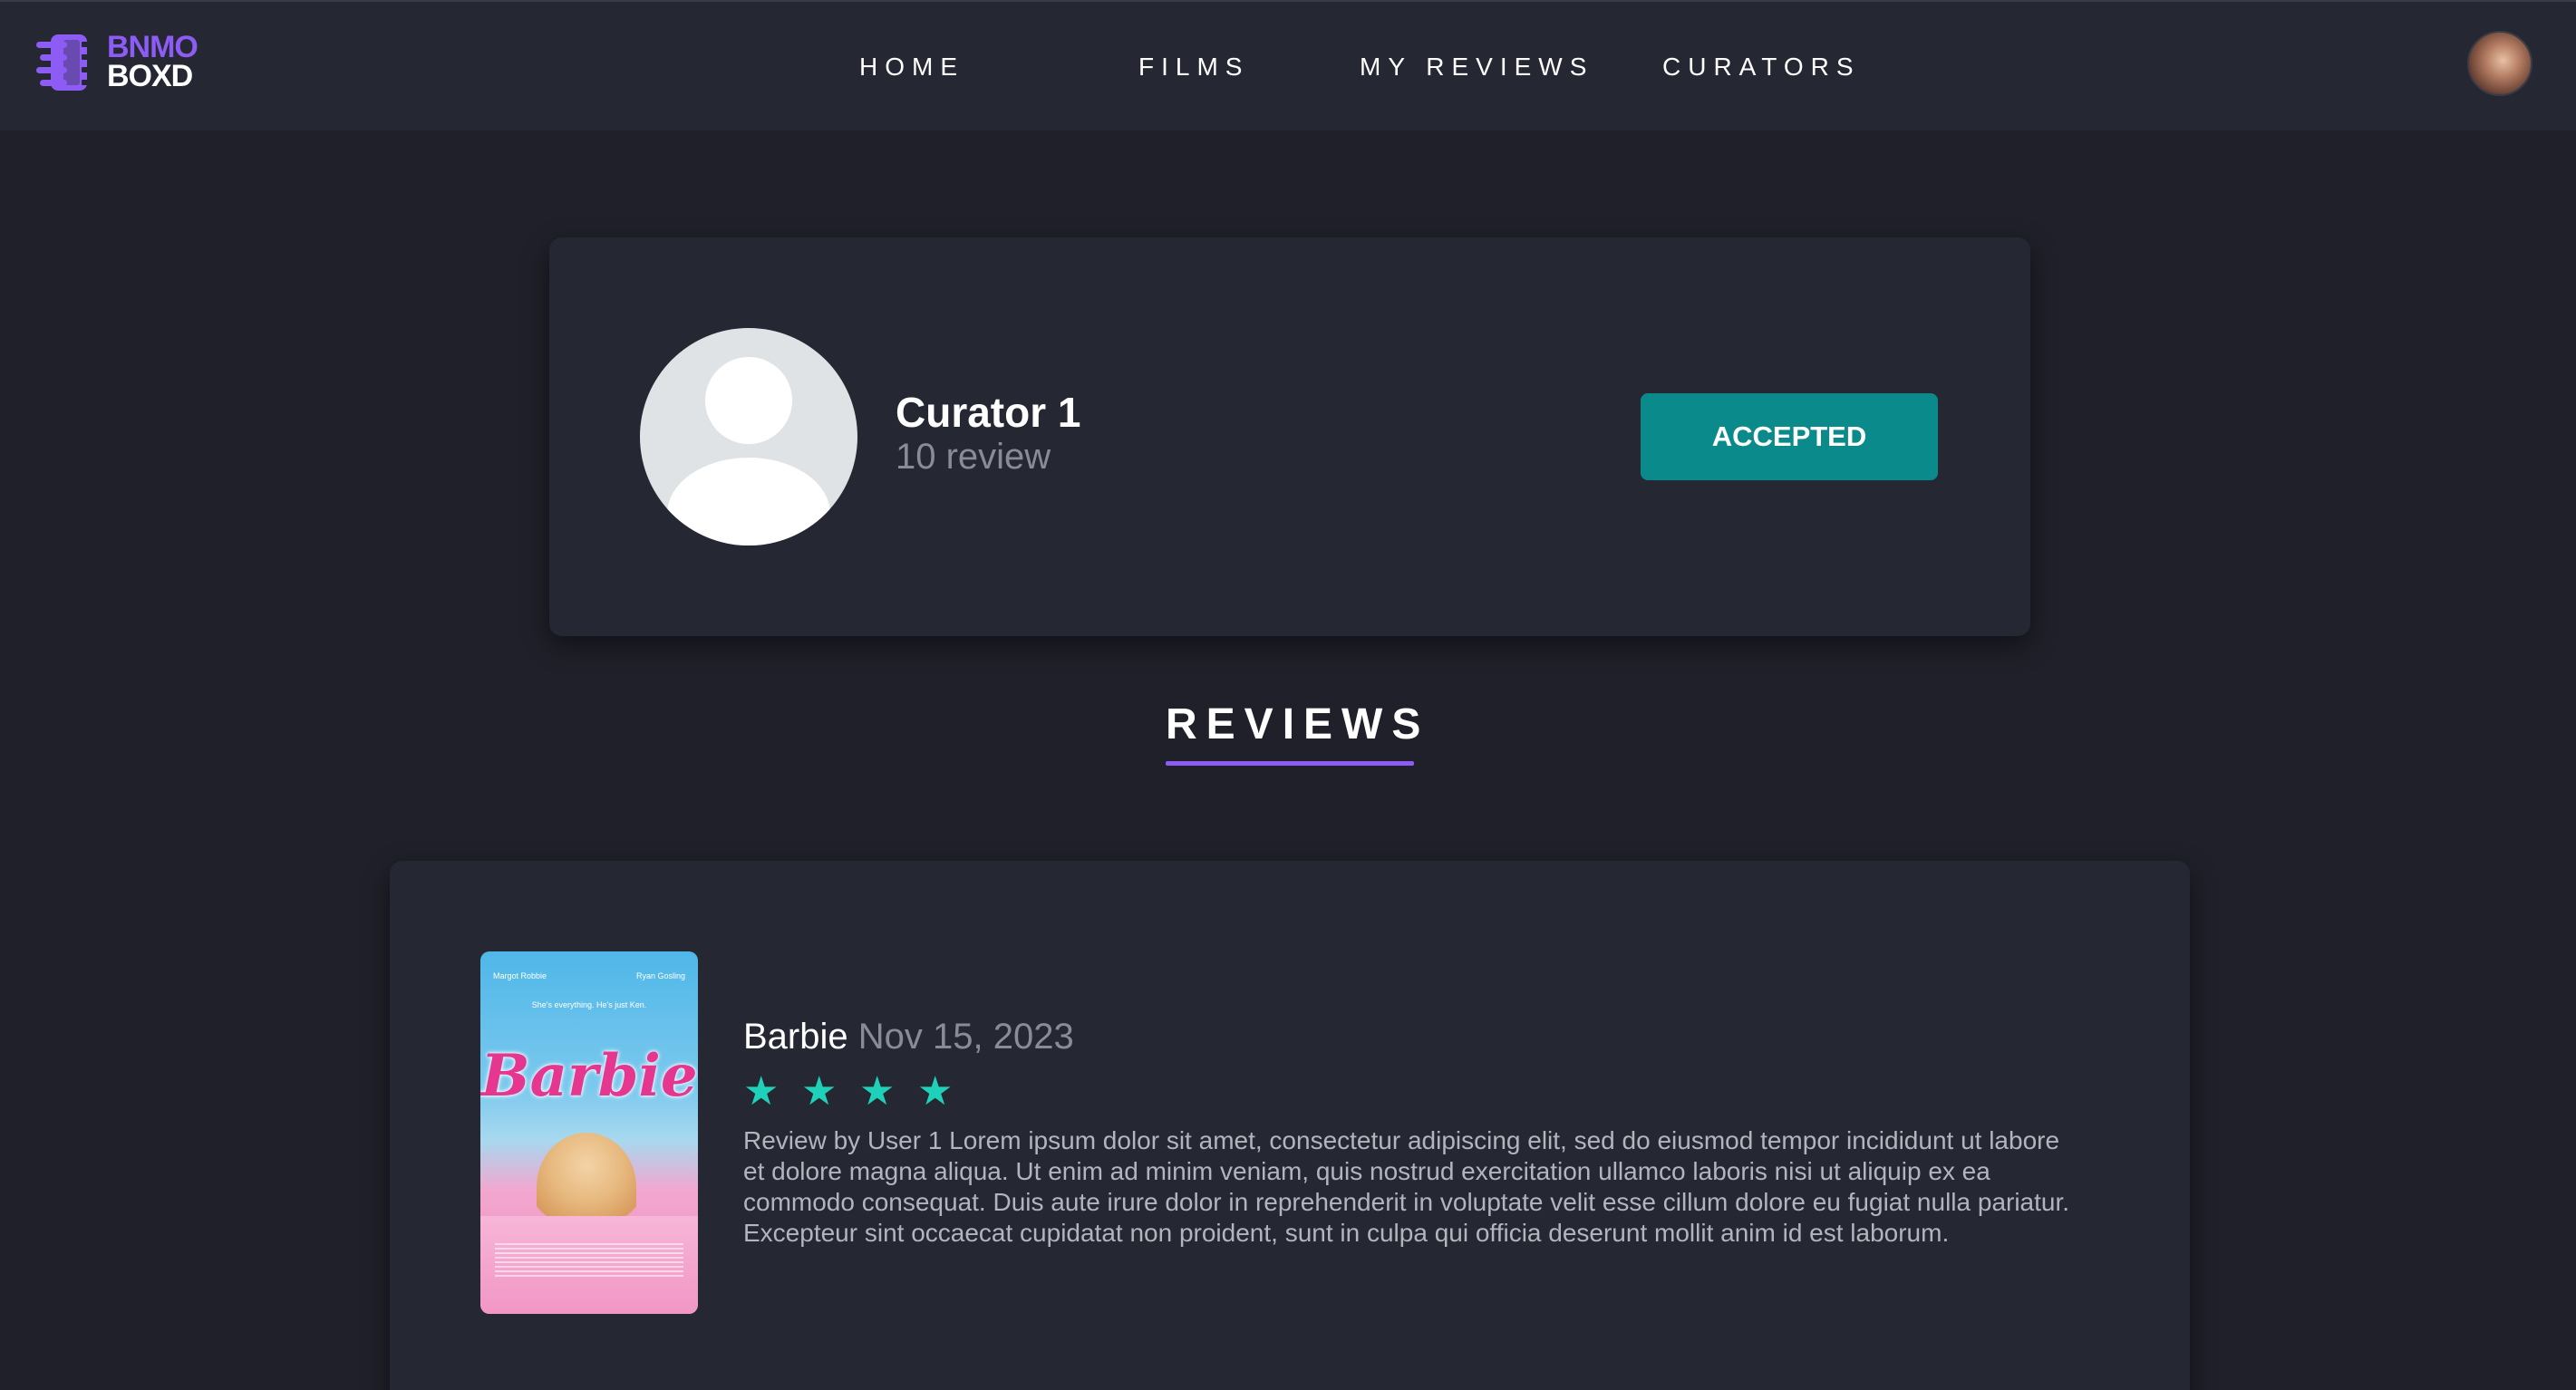 The height and width of the screenshot is (1390, 2576). I want to click on film-logo-icon, so click(62, 63).